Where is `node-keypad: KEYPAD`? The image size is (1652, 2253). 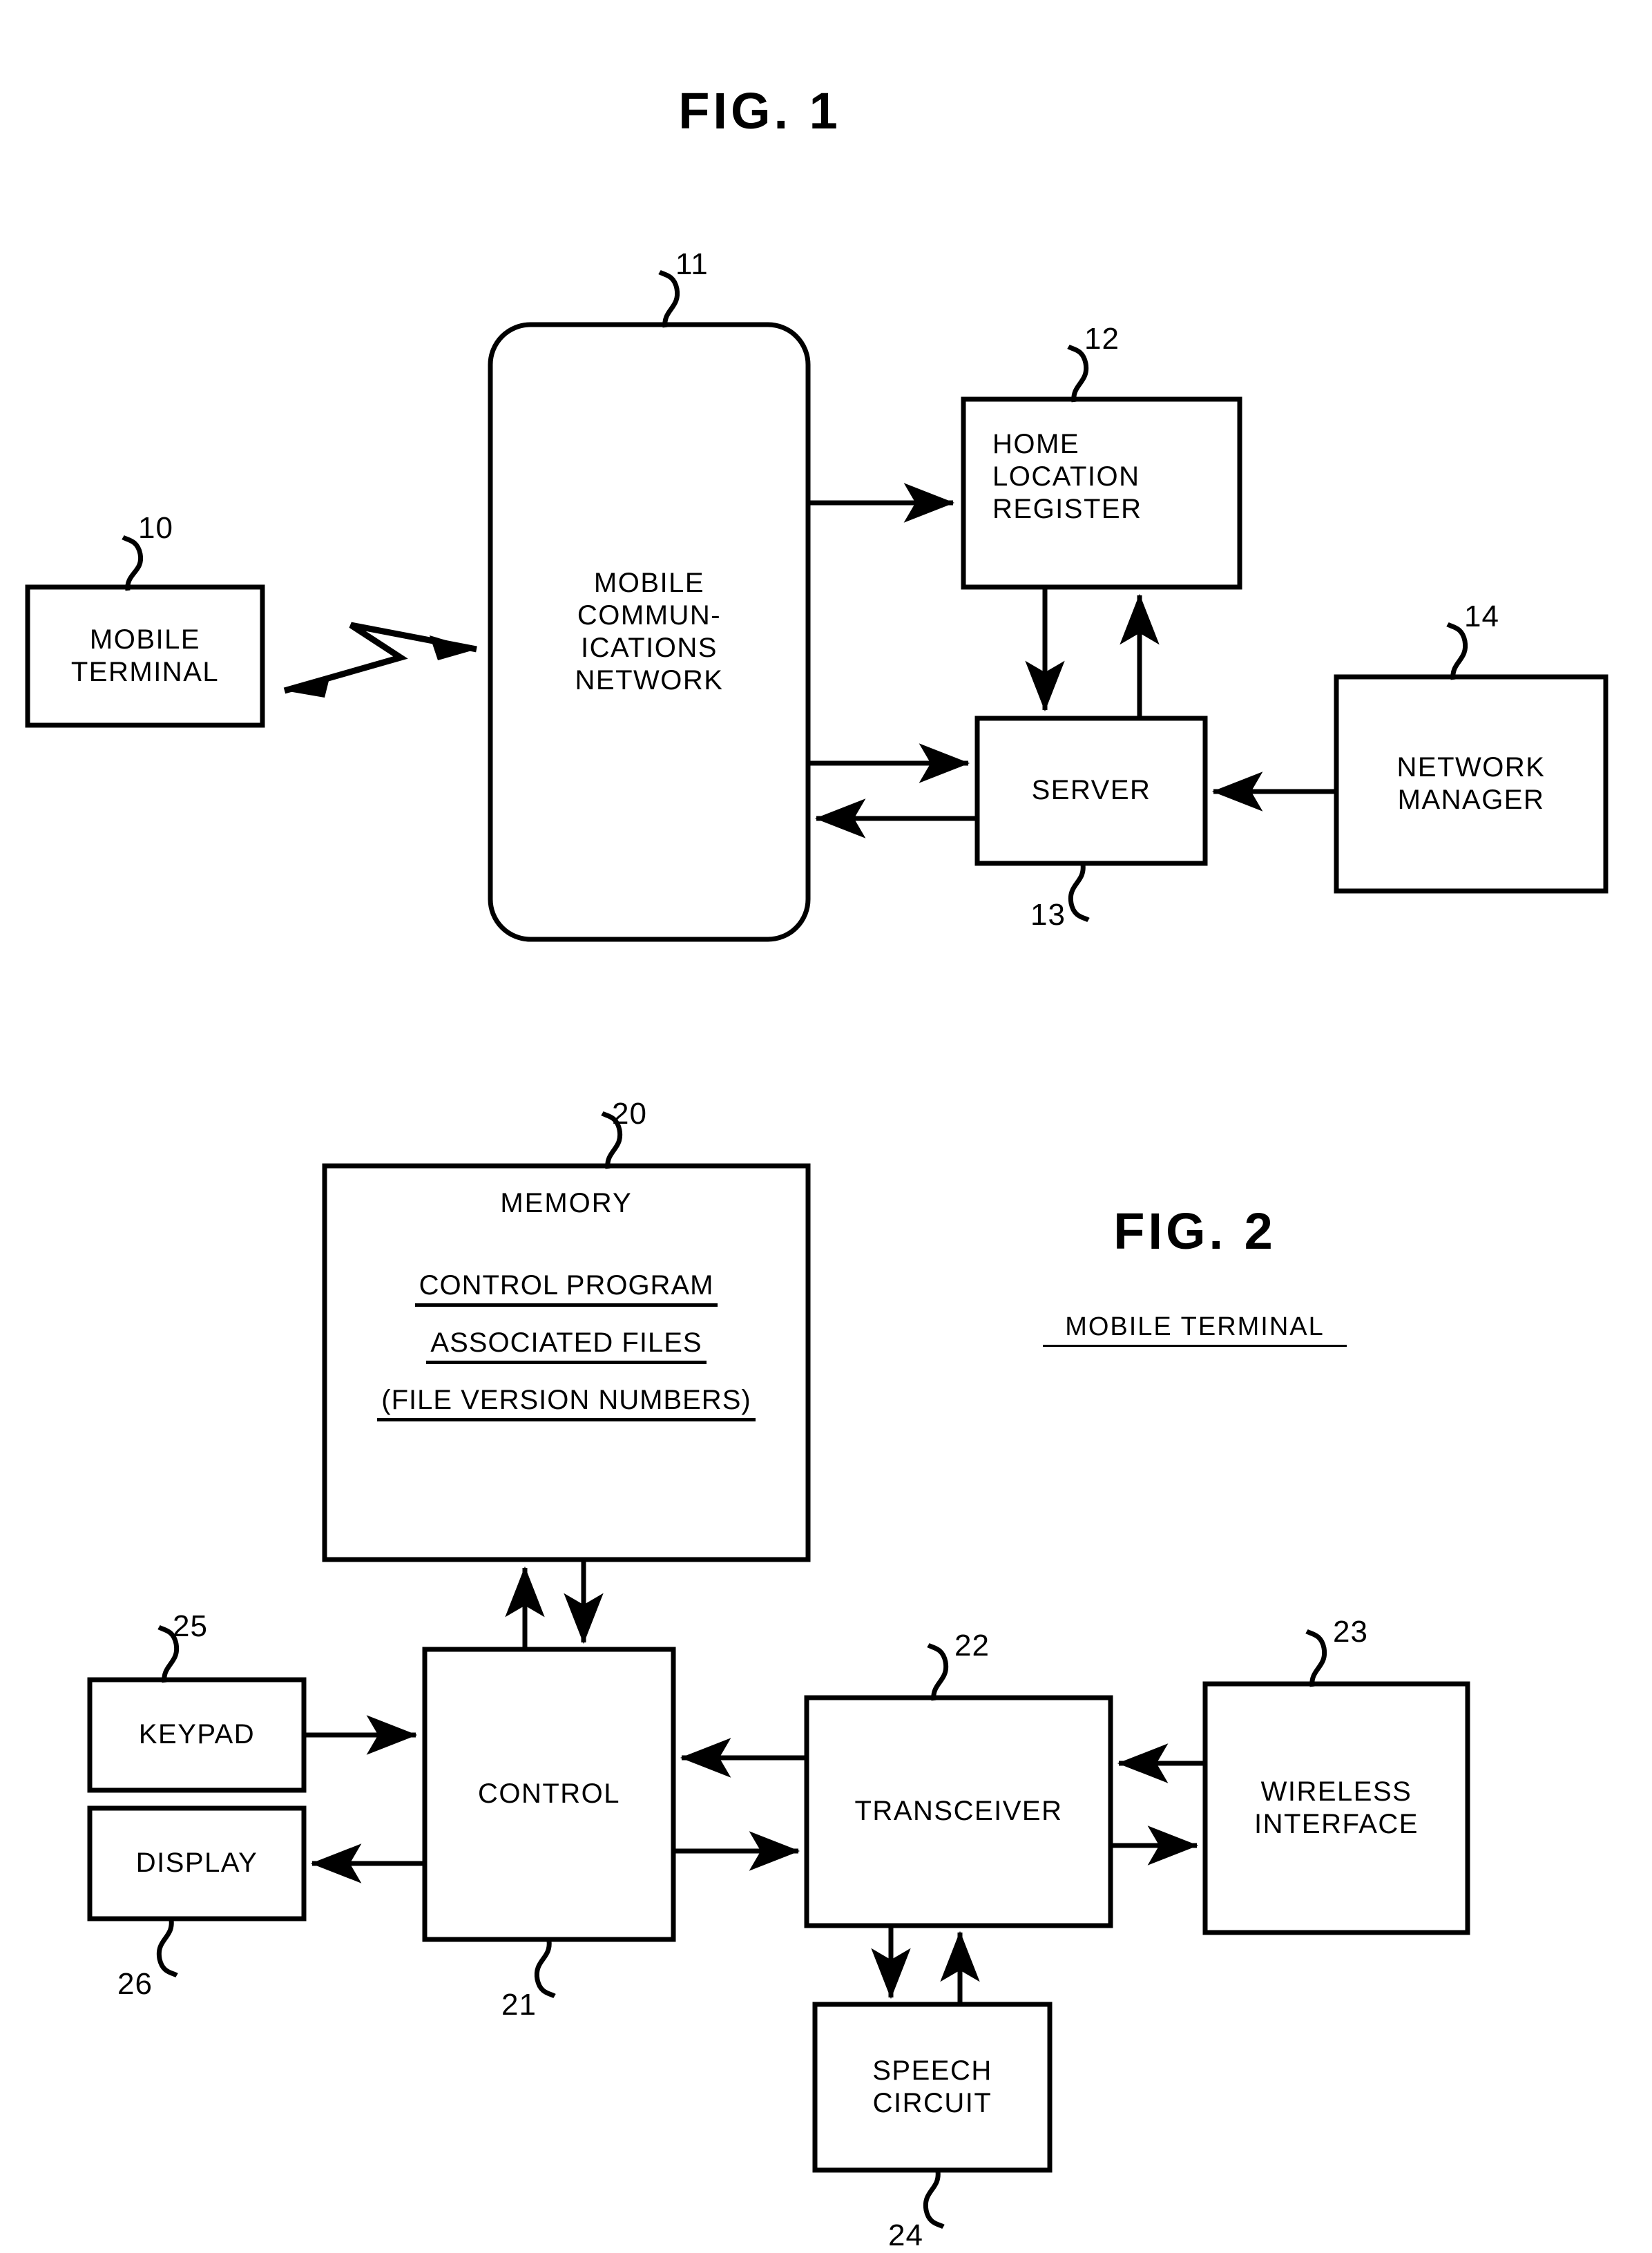
node-keypad: KEYPAD is located at coordinates (197, 1735).